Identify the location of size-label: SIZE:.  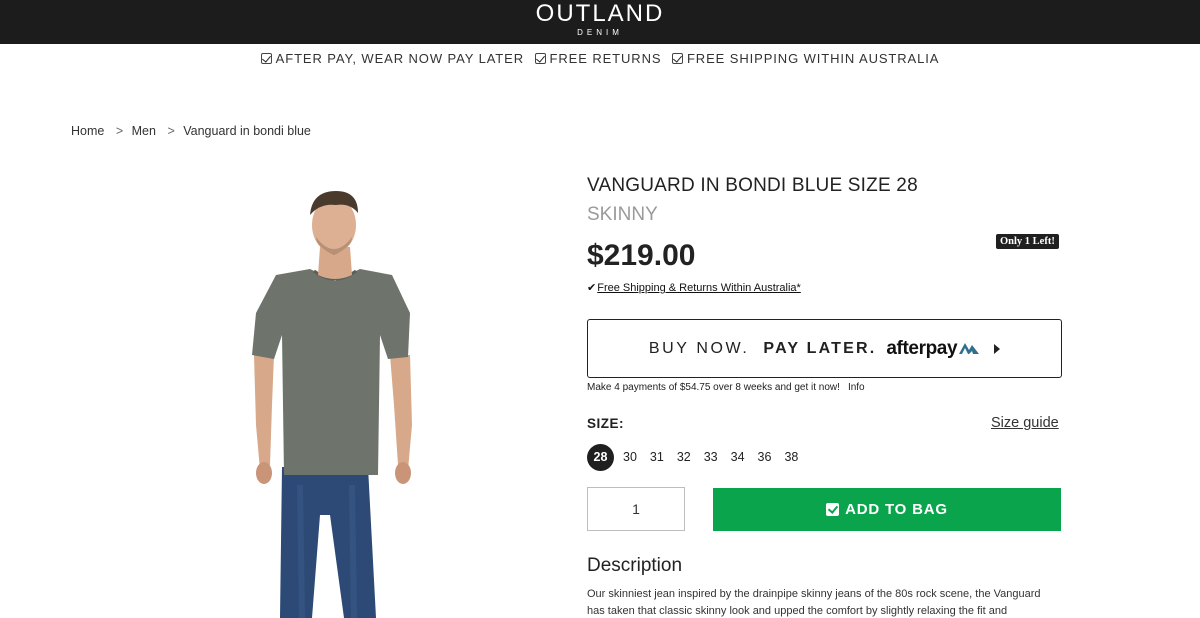
(606, 423).